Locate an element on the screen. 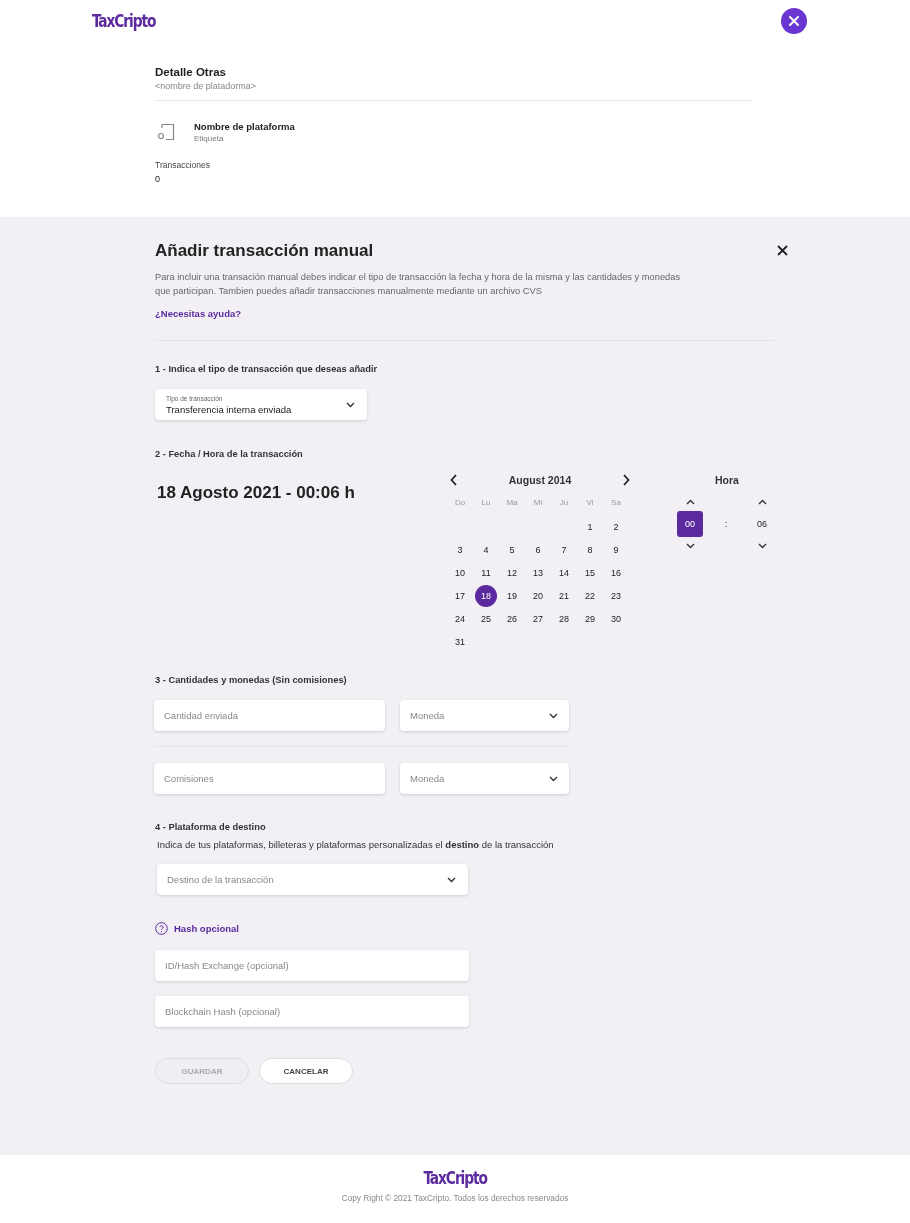 The image size is (910, 1223). dialog-title: Añadir transacción manual is located at coordinates (264, 251).